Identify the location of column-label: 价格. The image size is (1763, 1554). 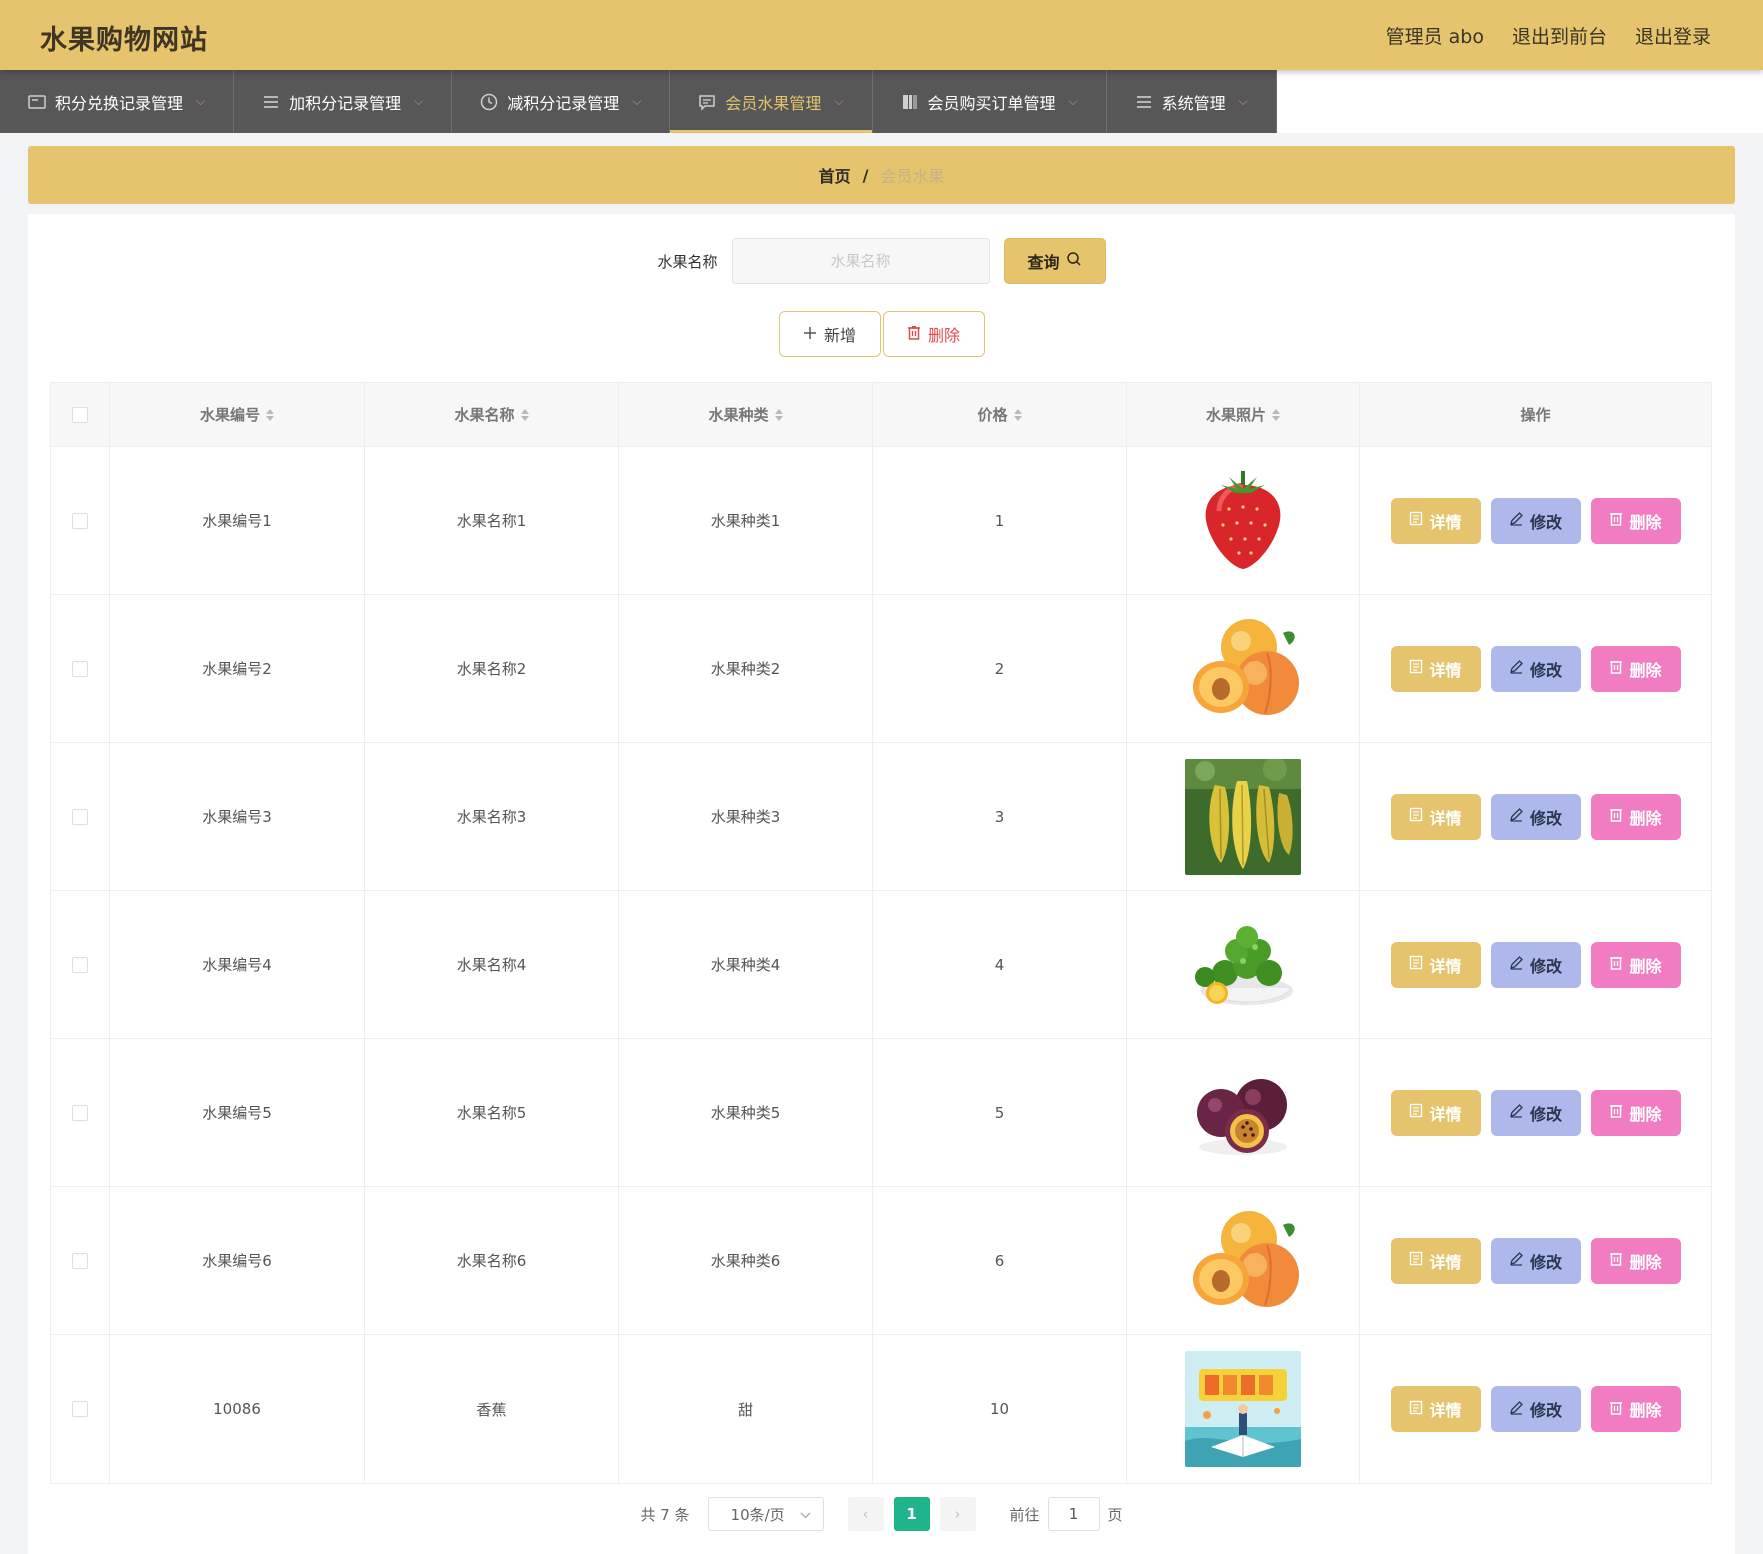
(992, 415).